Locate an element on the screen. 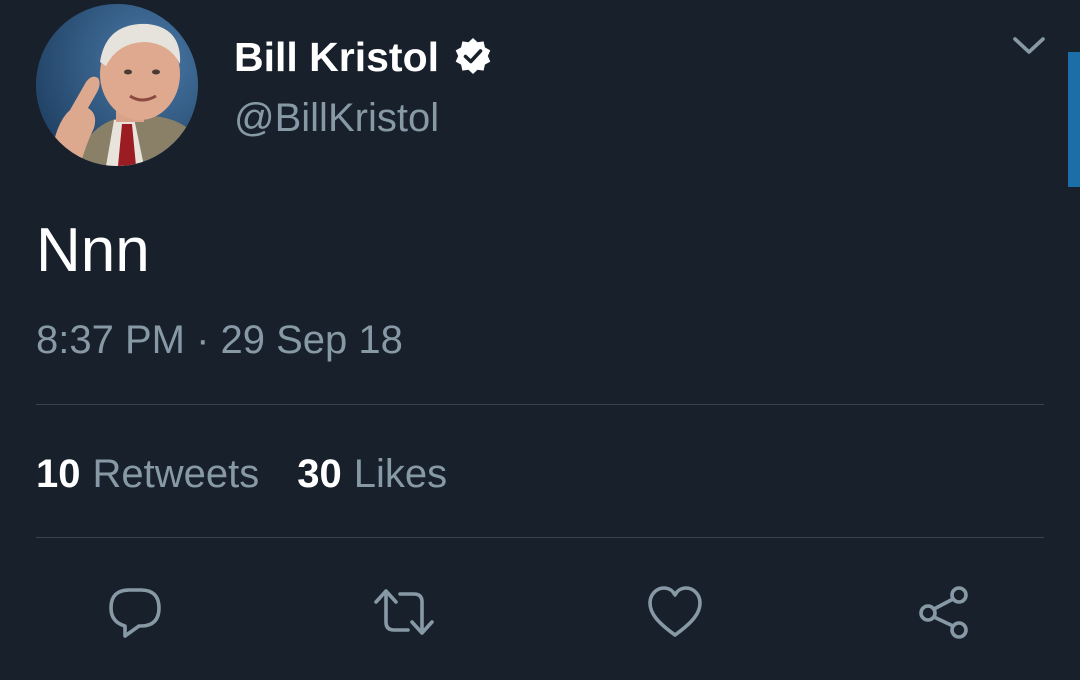 This screenshot has width=1080, height=680. like-button is located at coordinates (675, 612).